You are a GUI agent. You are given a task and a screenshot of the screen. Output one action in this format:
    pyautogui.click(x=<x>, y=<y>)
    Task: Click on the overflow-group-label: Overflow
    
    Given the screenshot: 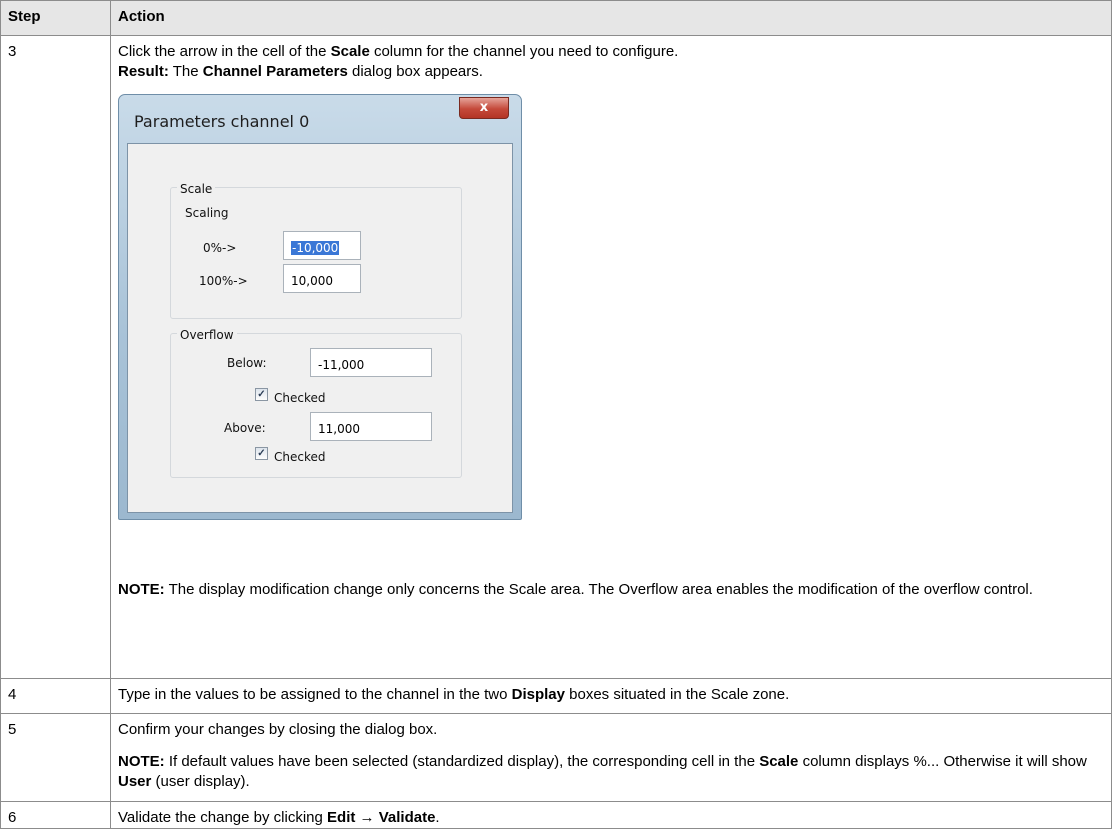 What is the action you would take?
    pyautogui.click(x=207, y=335)
    